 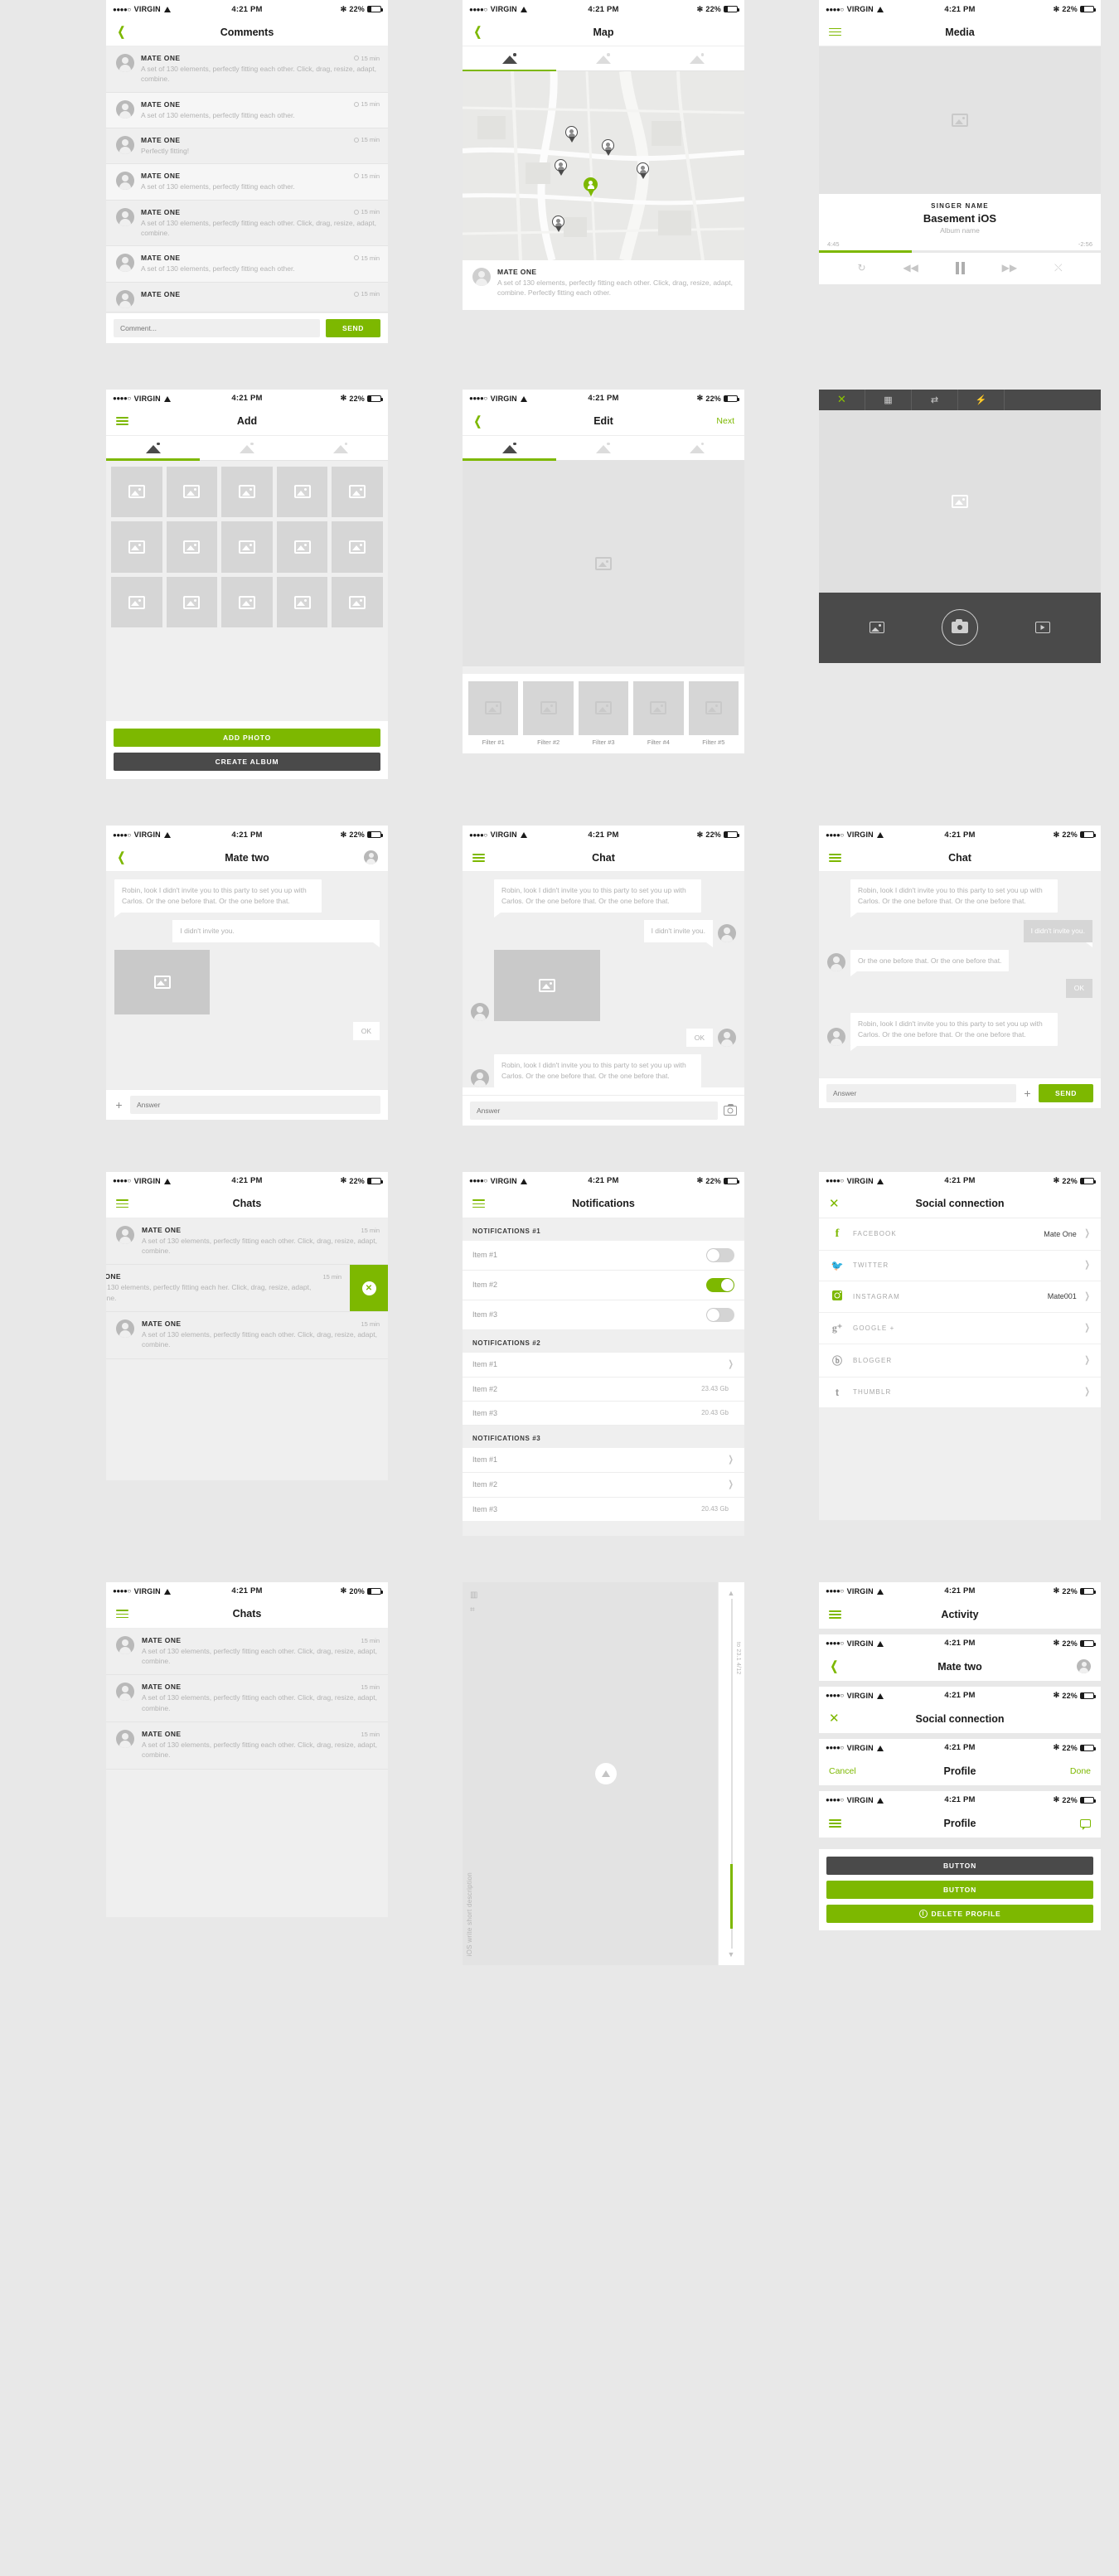 What do you see at coordinates (731, 1773) in the screenshot?
I see `vertical-scrollbar: ▲ to 23.1 4/12 ▼` at bounding box center [731, 1773].